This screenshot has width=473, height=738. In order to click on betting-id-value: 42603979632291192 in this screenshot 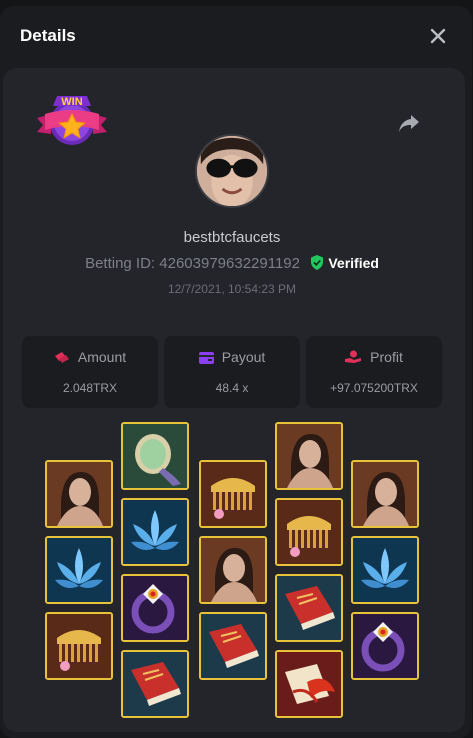, I will do `click(229, 263)`.